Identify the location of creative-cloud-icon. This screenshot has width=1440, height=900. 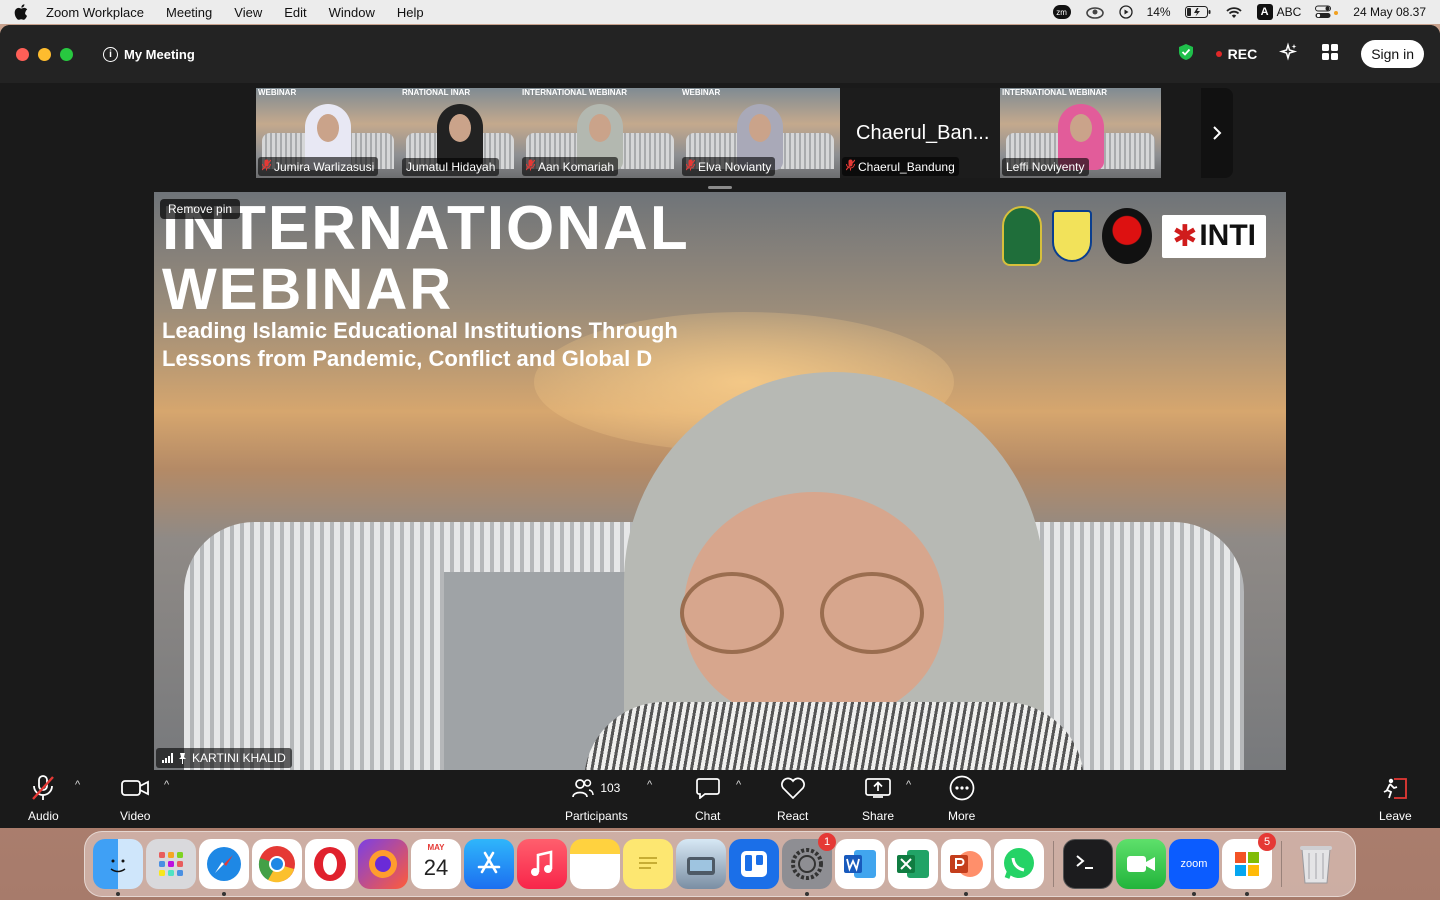
(1095, 12).